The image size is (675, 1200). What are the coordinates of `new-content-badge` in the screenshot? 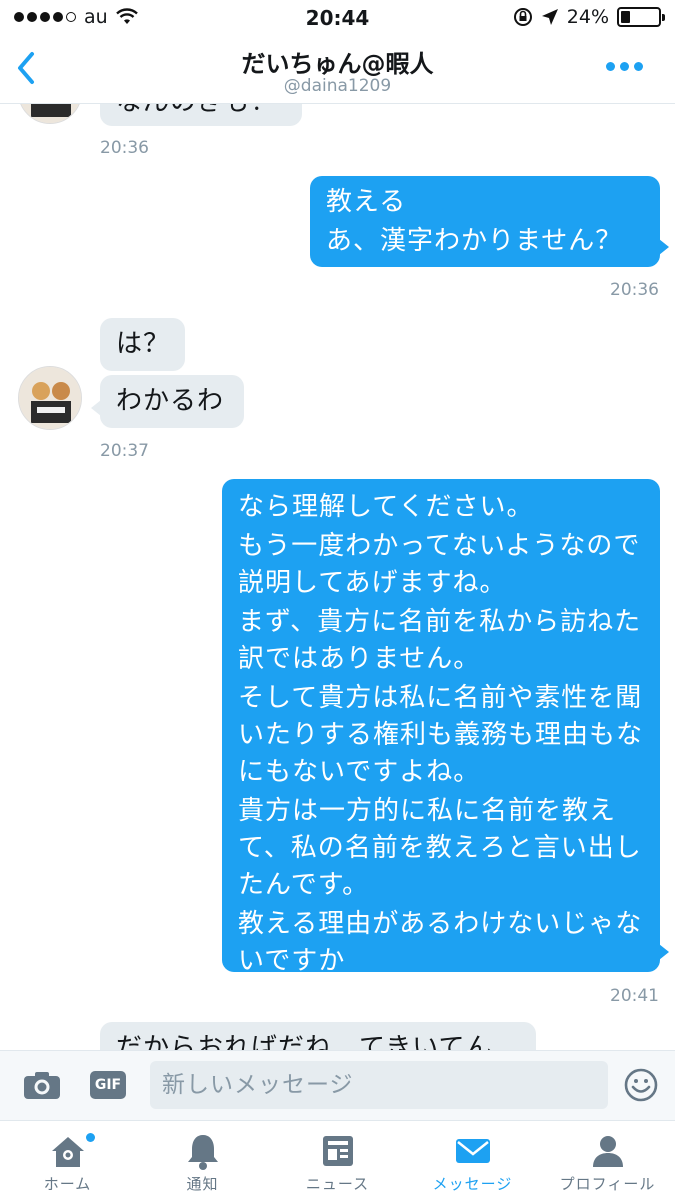 It's located at (90, 1137).